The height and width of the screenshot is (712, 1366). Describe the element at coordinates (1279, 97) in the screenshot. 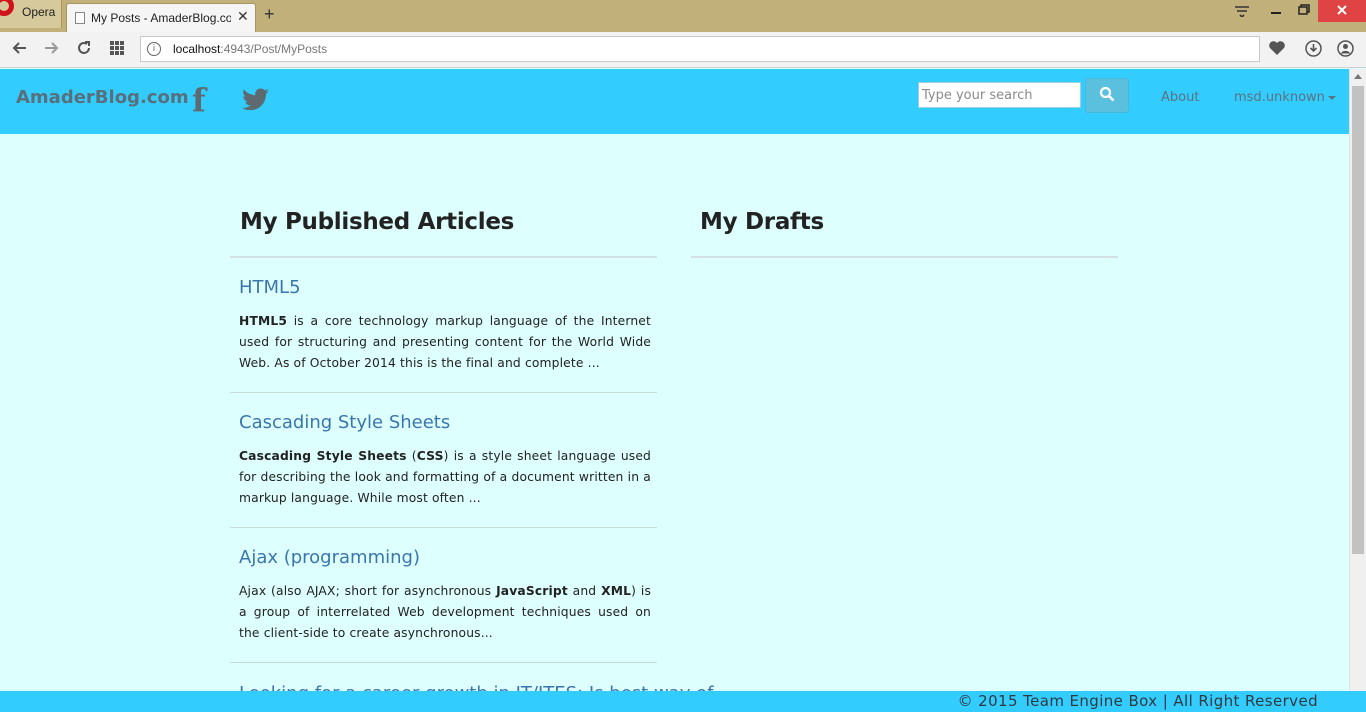

I see `user-name-label: msd.unknown` at that location.